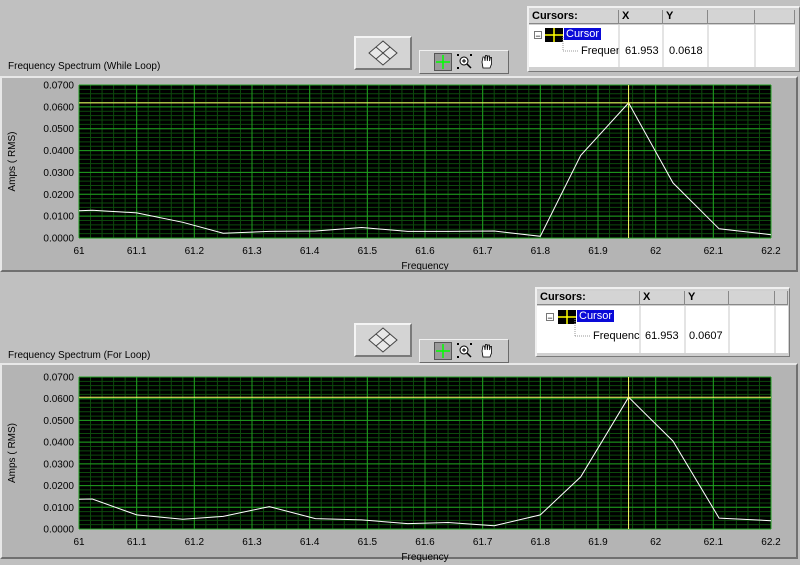  What do you see at coordinates (84, 66) in the screenshot?
I see `chart-title: Frequency Spectrum (While Loop)` at bounding box center [84, 66].